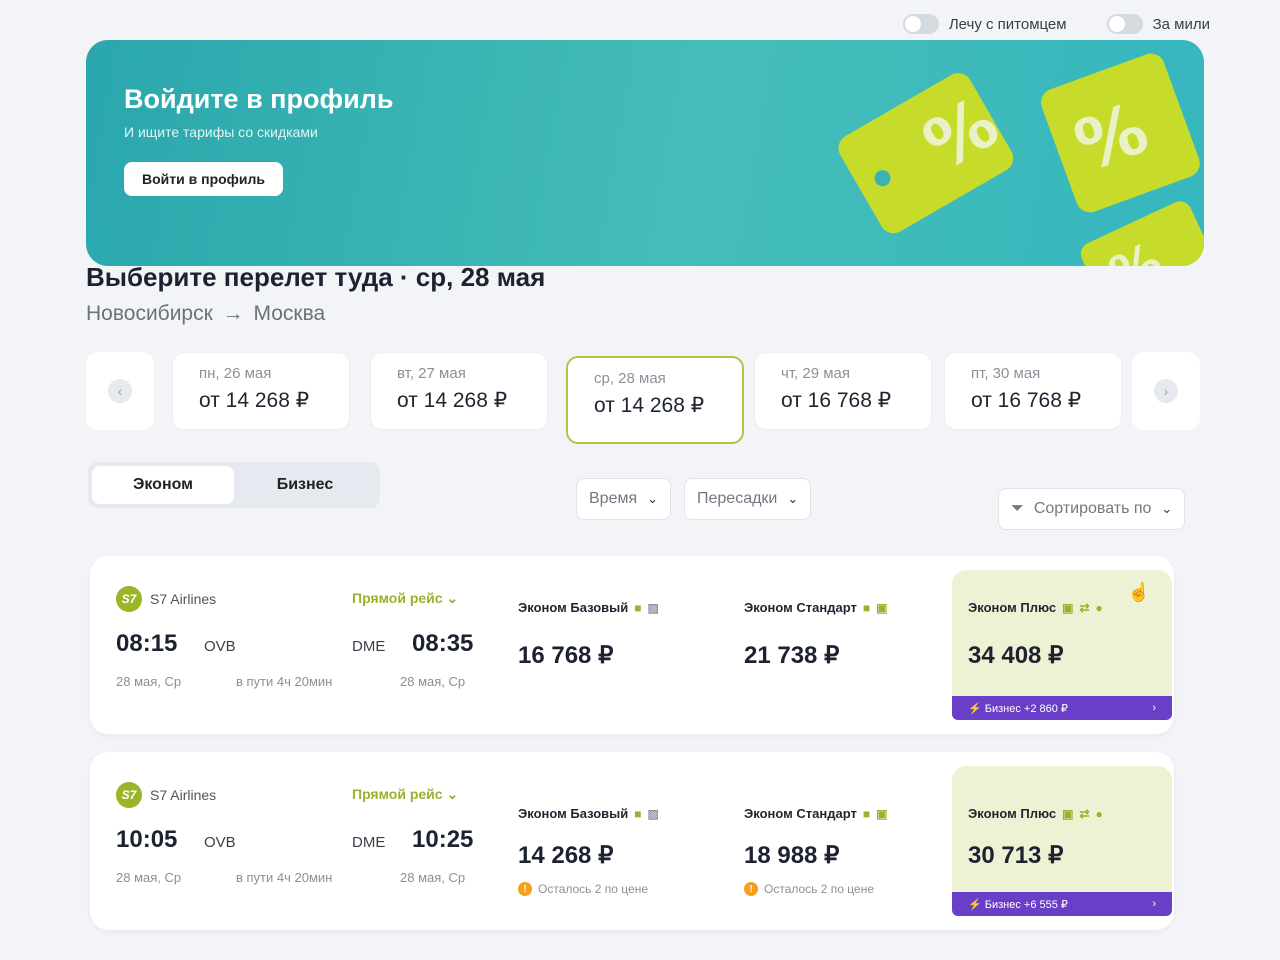 This screenshot has width=1280, height=960. What do you see at coordinates (976, 708) in the screenshot?
I see `lightning-icon: ⚡` at bounding box center [976, 708].